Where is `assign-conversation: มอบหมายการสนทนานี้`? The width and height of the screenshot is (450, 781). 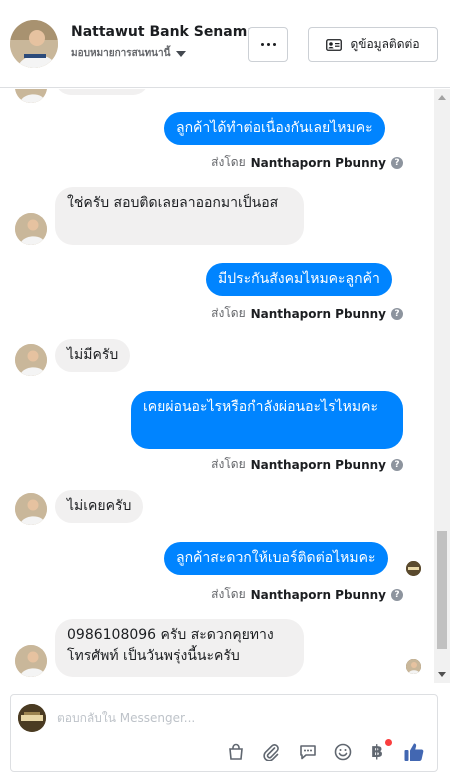 assign-conversation: มอบหมายการสนทนานี้ is located at coordinates (129, 53).